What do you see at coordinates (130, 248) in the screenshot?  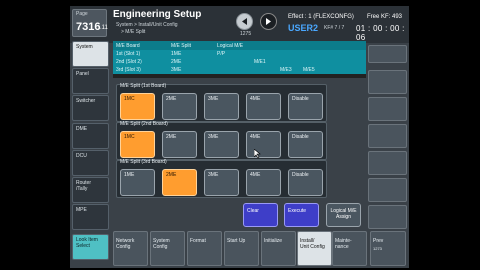 I see `tab-network-config: Network Config` at bounding box center [130, 248].